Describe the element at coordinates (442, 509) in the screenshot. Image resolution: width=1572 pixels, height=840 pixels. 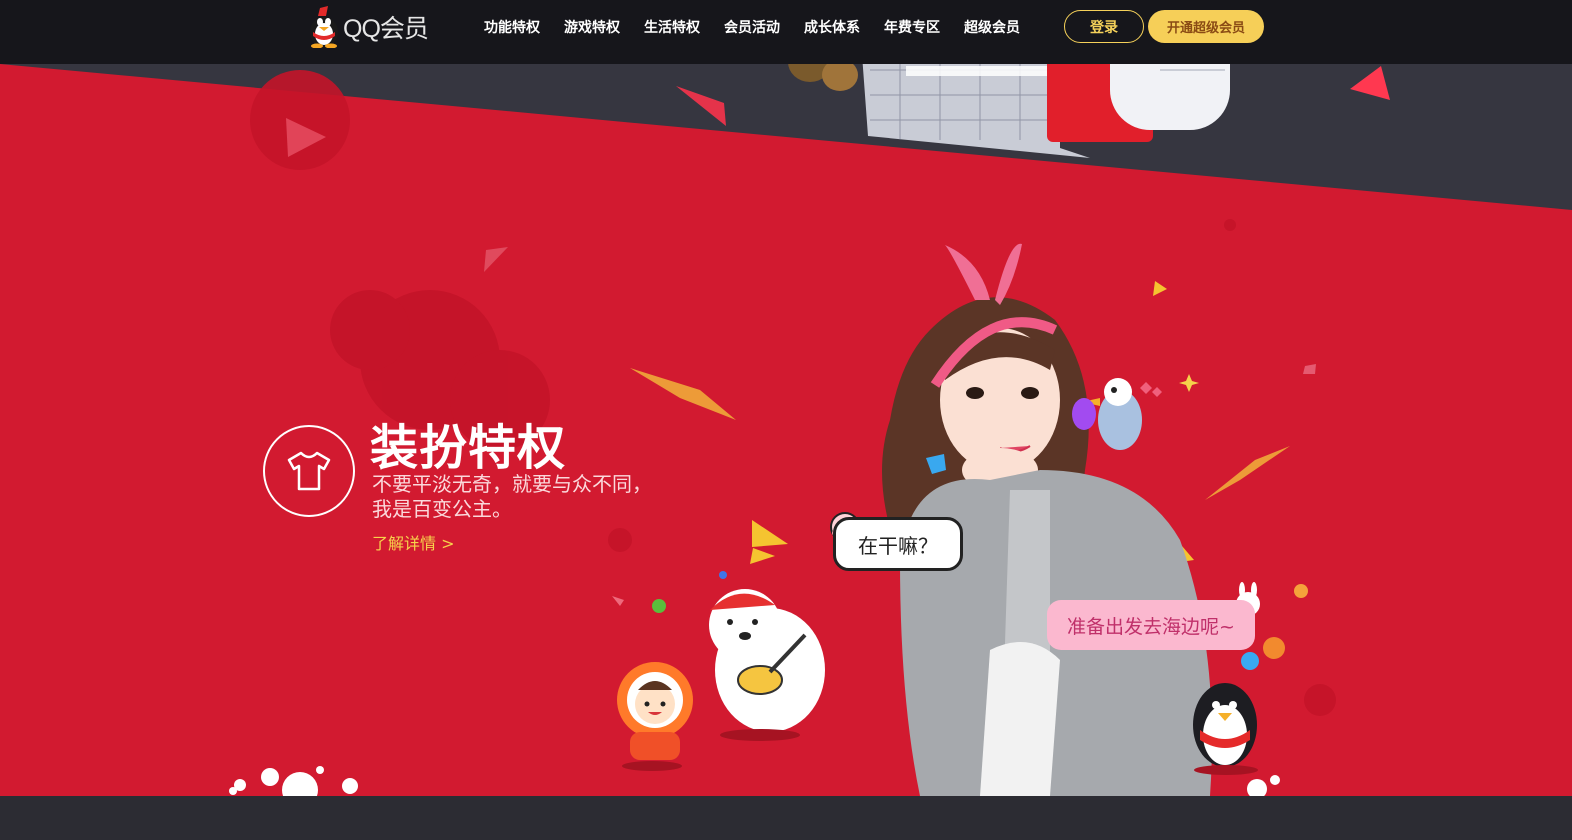
I see `feature-description-line-2: 我是百变公主。` at that location.